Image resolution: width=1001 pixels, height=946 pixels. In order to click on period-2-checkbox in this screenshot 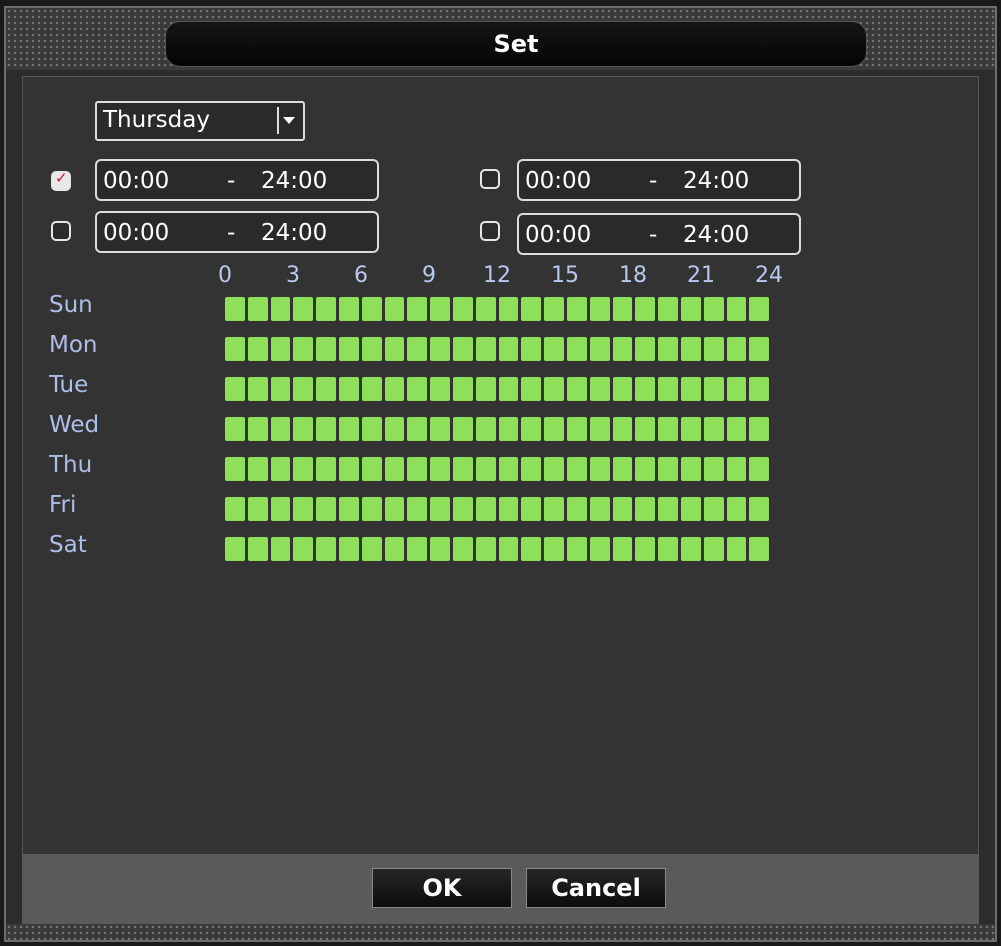, I will do `click(490, 179)`.